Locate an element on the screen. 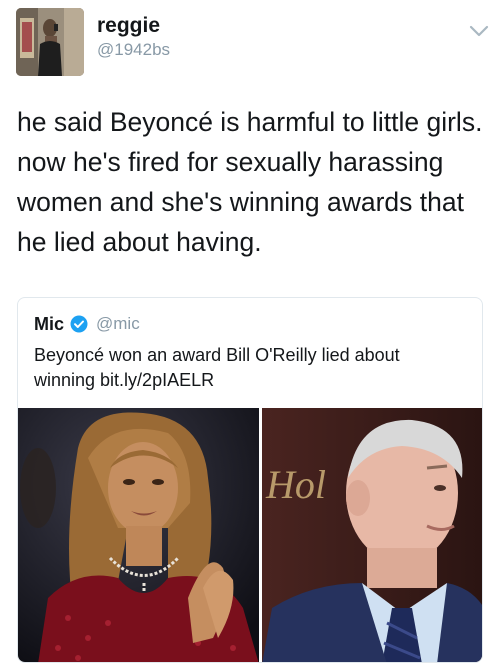 The image size is (500, 669). quote-line: winning bit.ly/2pIAELR is located at coordinates (254, 380).